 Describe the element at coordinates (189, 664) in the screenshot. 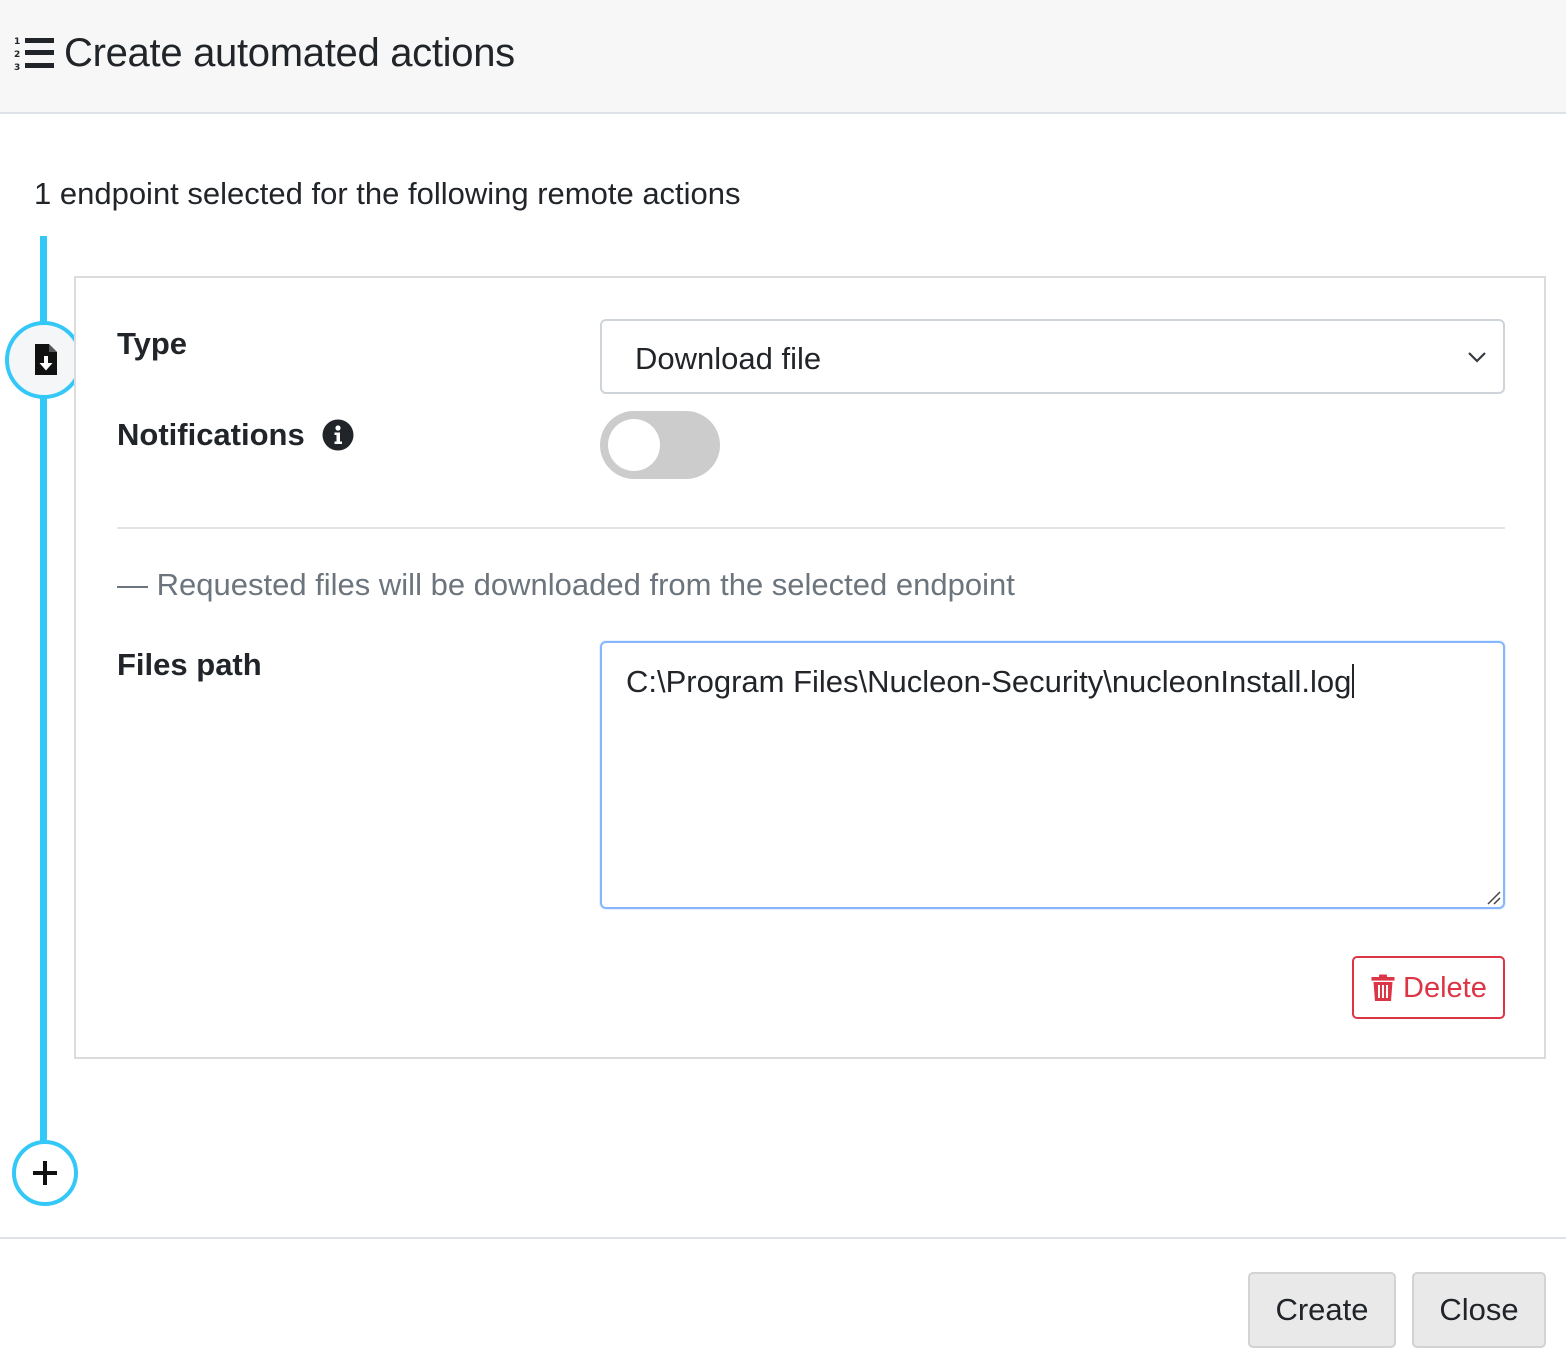

I see `files-path-label: Files path` at that location.